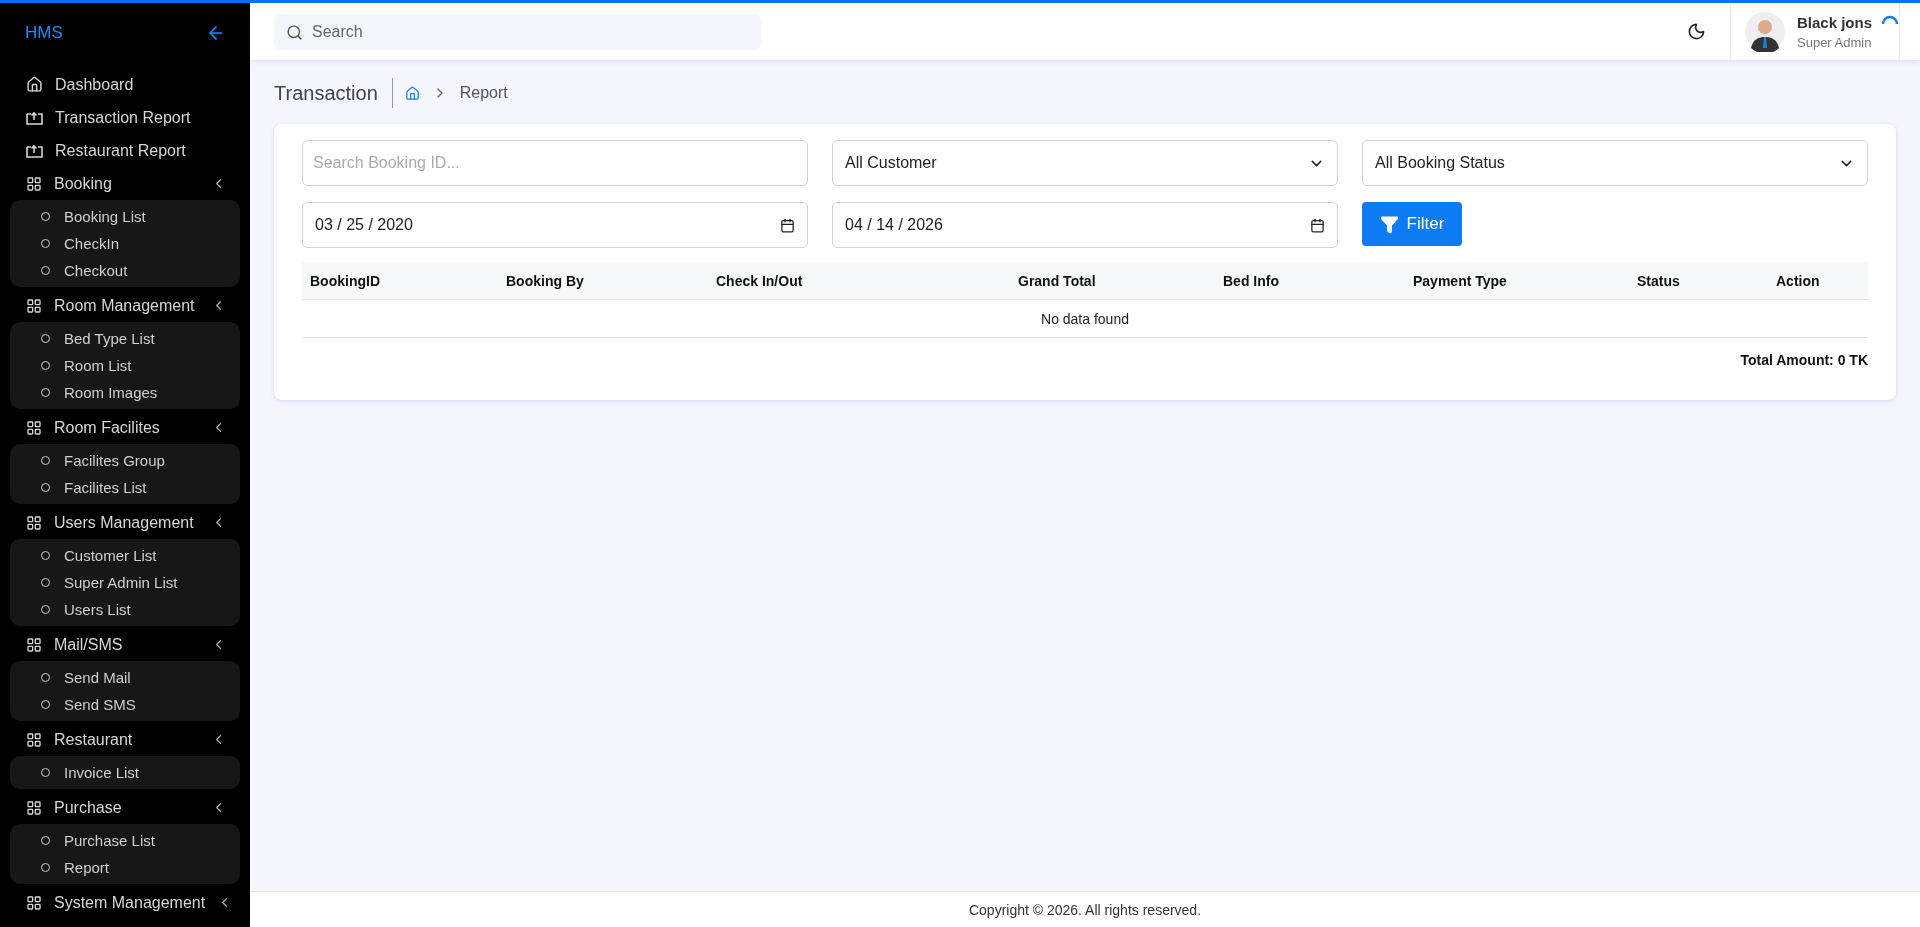 This screenshot has width=1920, height=927. What do you see at coordinates (1765, 31) in the screenshot?
I see `avatar-icon` at bounding box center [1765, 31].